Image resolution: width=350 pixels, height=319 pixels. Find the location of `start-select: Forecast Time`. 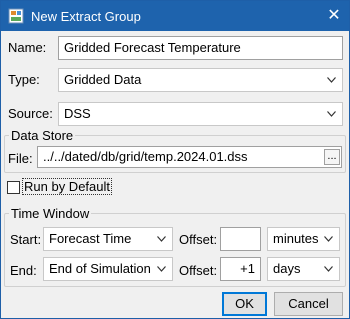

start-select: Forecast Time is located at coordinates (108, 239).